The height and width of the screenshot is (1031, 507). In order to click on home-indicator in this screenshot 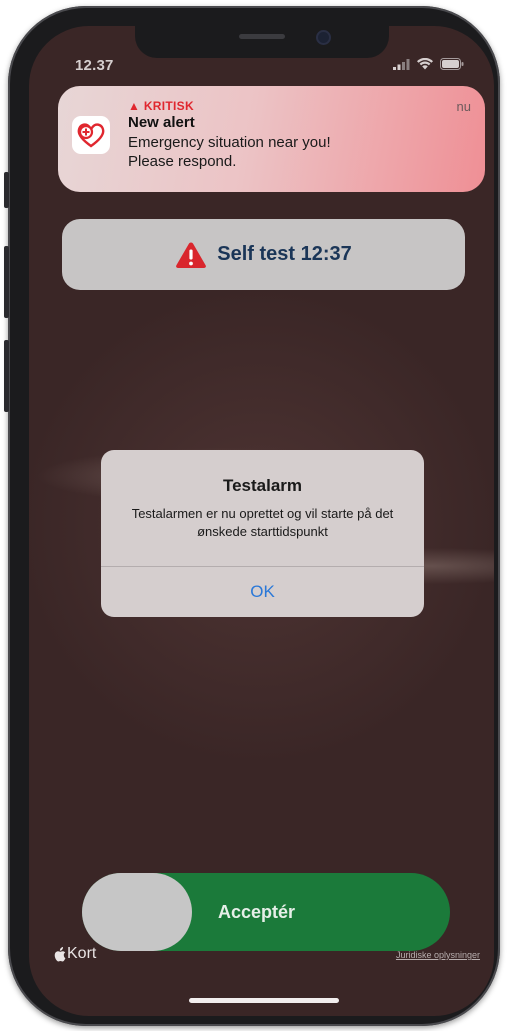, I will do `click(264, 1000)`.